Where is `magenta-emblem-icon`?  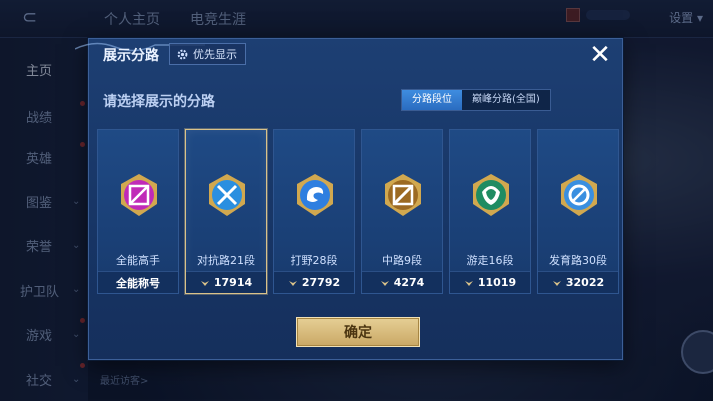 magenta-emblem-icon is located at coordinates (139, 195).